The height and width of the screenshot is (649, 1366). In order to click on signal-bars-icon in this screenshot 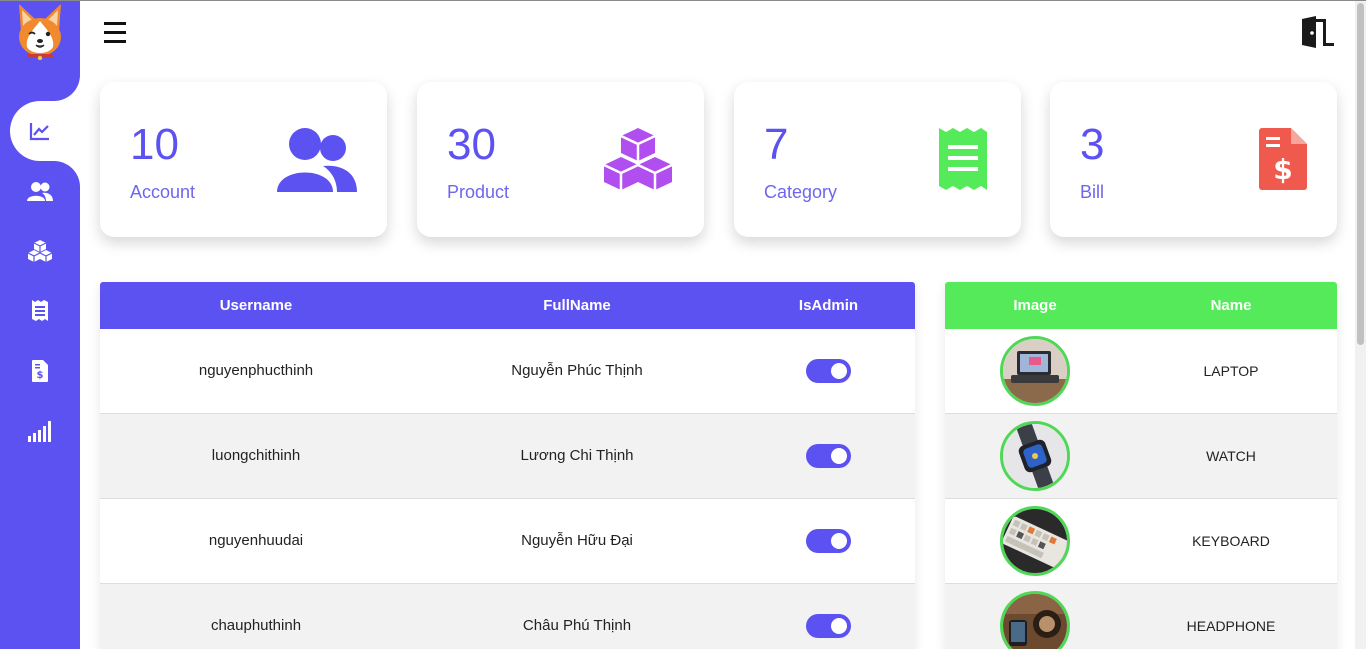, I will do `click(39, 431)`.